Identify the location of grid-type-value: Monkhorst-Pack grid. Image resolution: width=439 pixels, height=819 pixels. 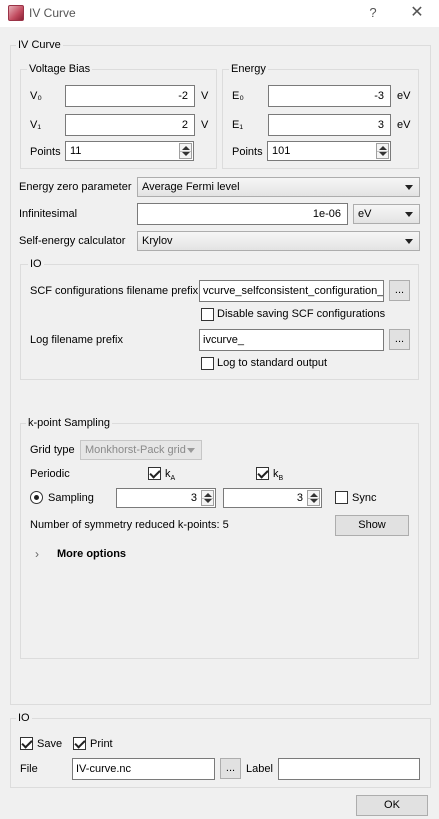
(135, 450).